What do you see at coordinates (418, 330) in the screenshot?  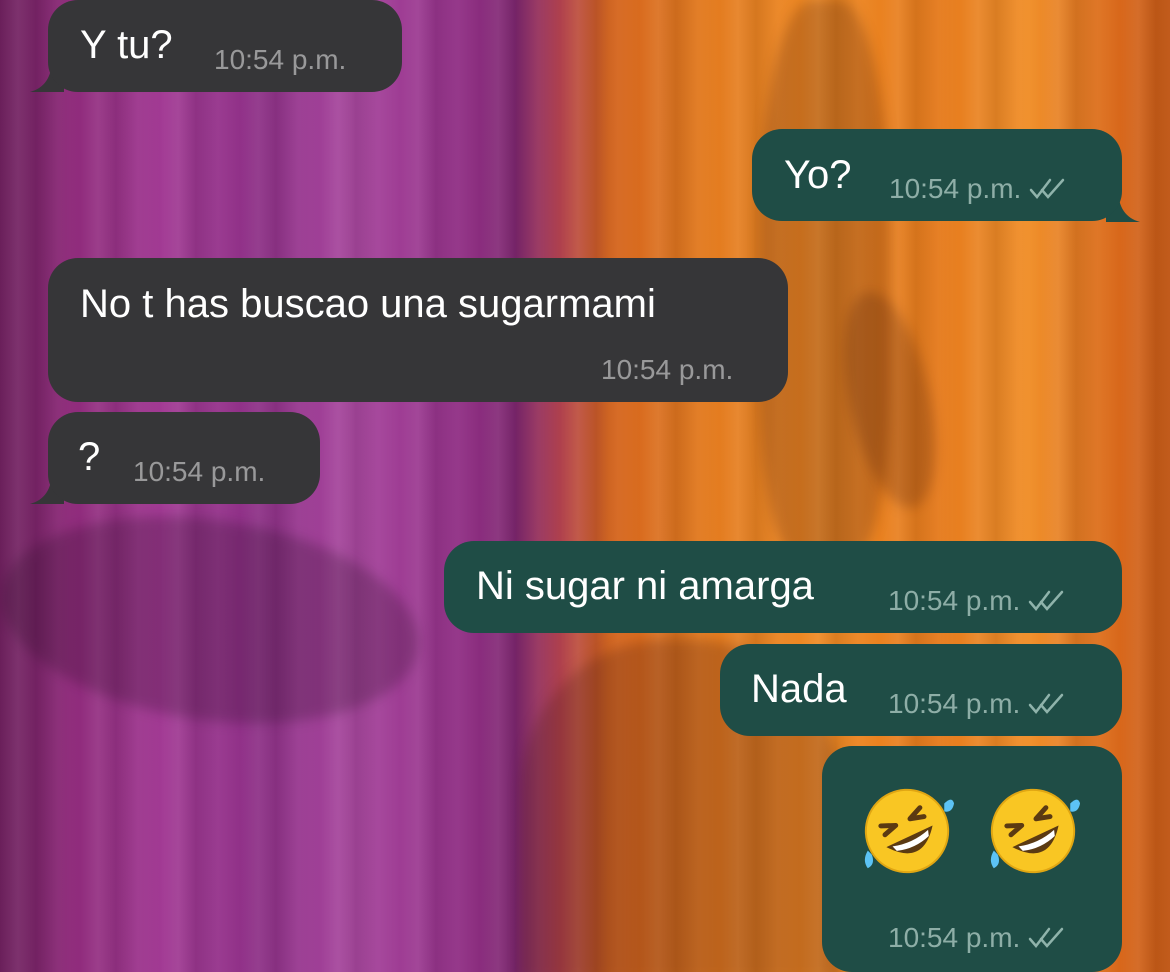 I see `message-bubble-incoming: No t has buscao una sugarmami 10:54 p.m.` at bounding box center [418, 330].